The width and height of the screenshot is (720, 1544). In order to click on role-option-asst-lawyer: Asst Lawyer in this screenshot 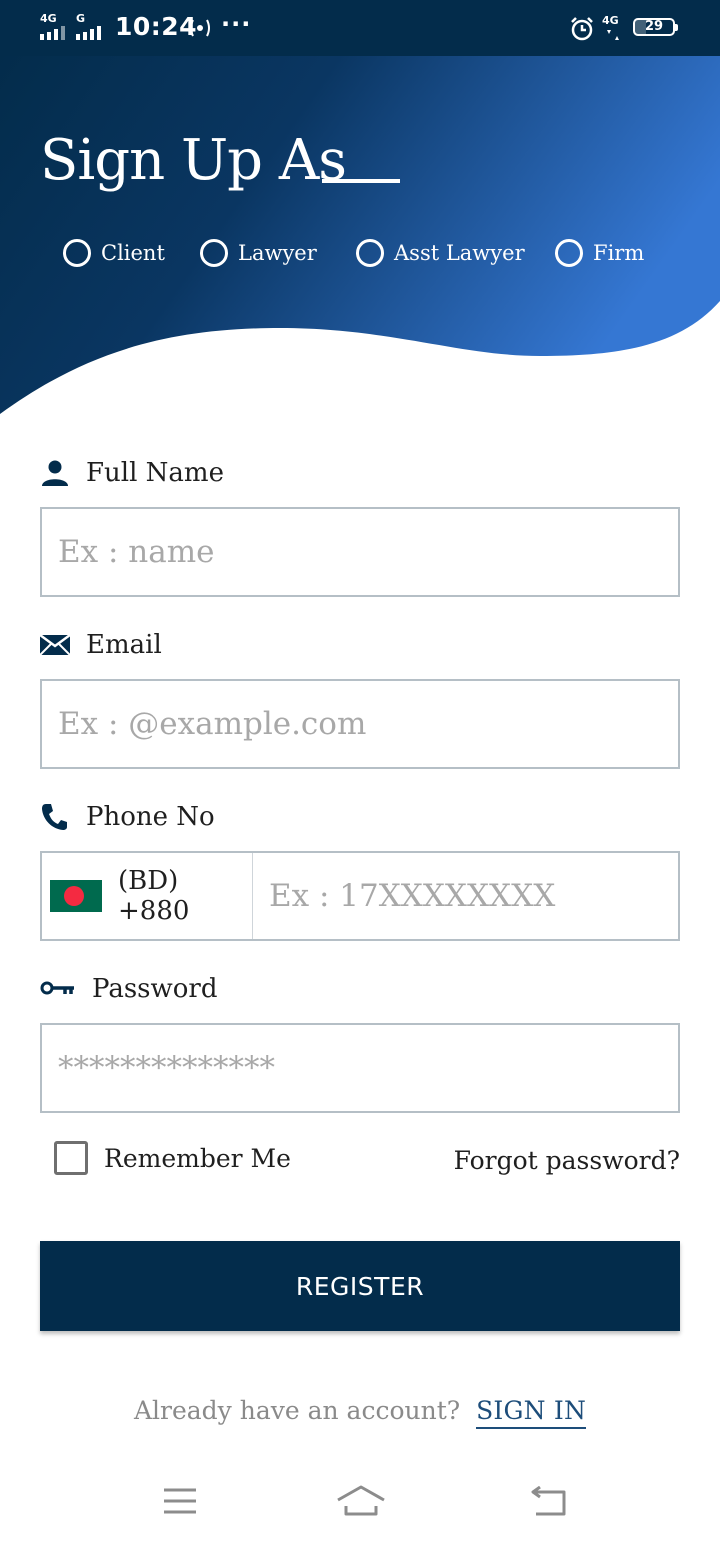, I will do `click(440, 253)`.